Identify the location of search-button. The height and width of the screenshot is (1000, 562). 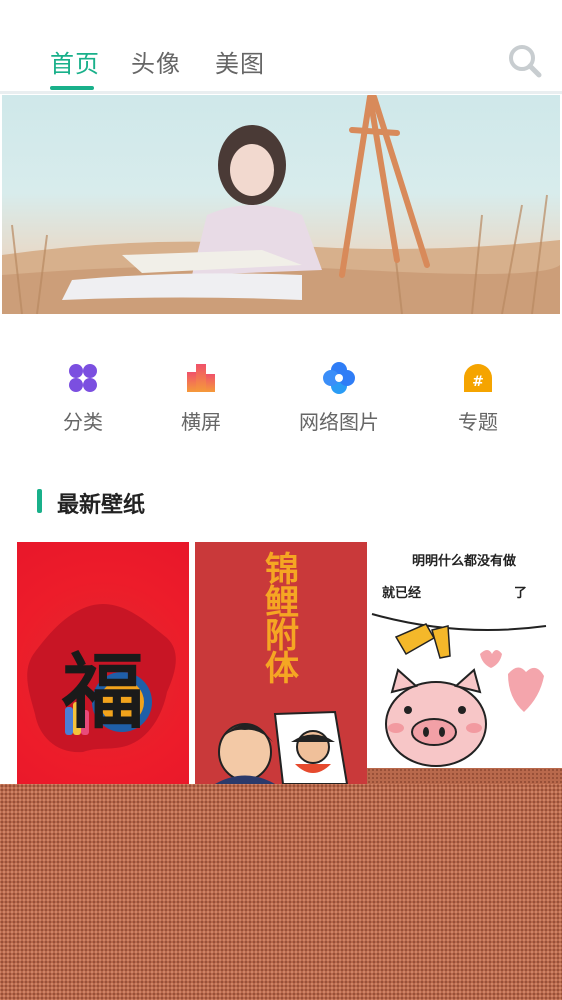
(525, 61).